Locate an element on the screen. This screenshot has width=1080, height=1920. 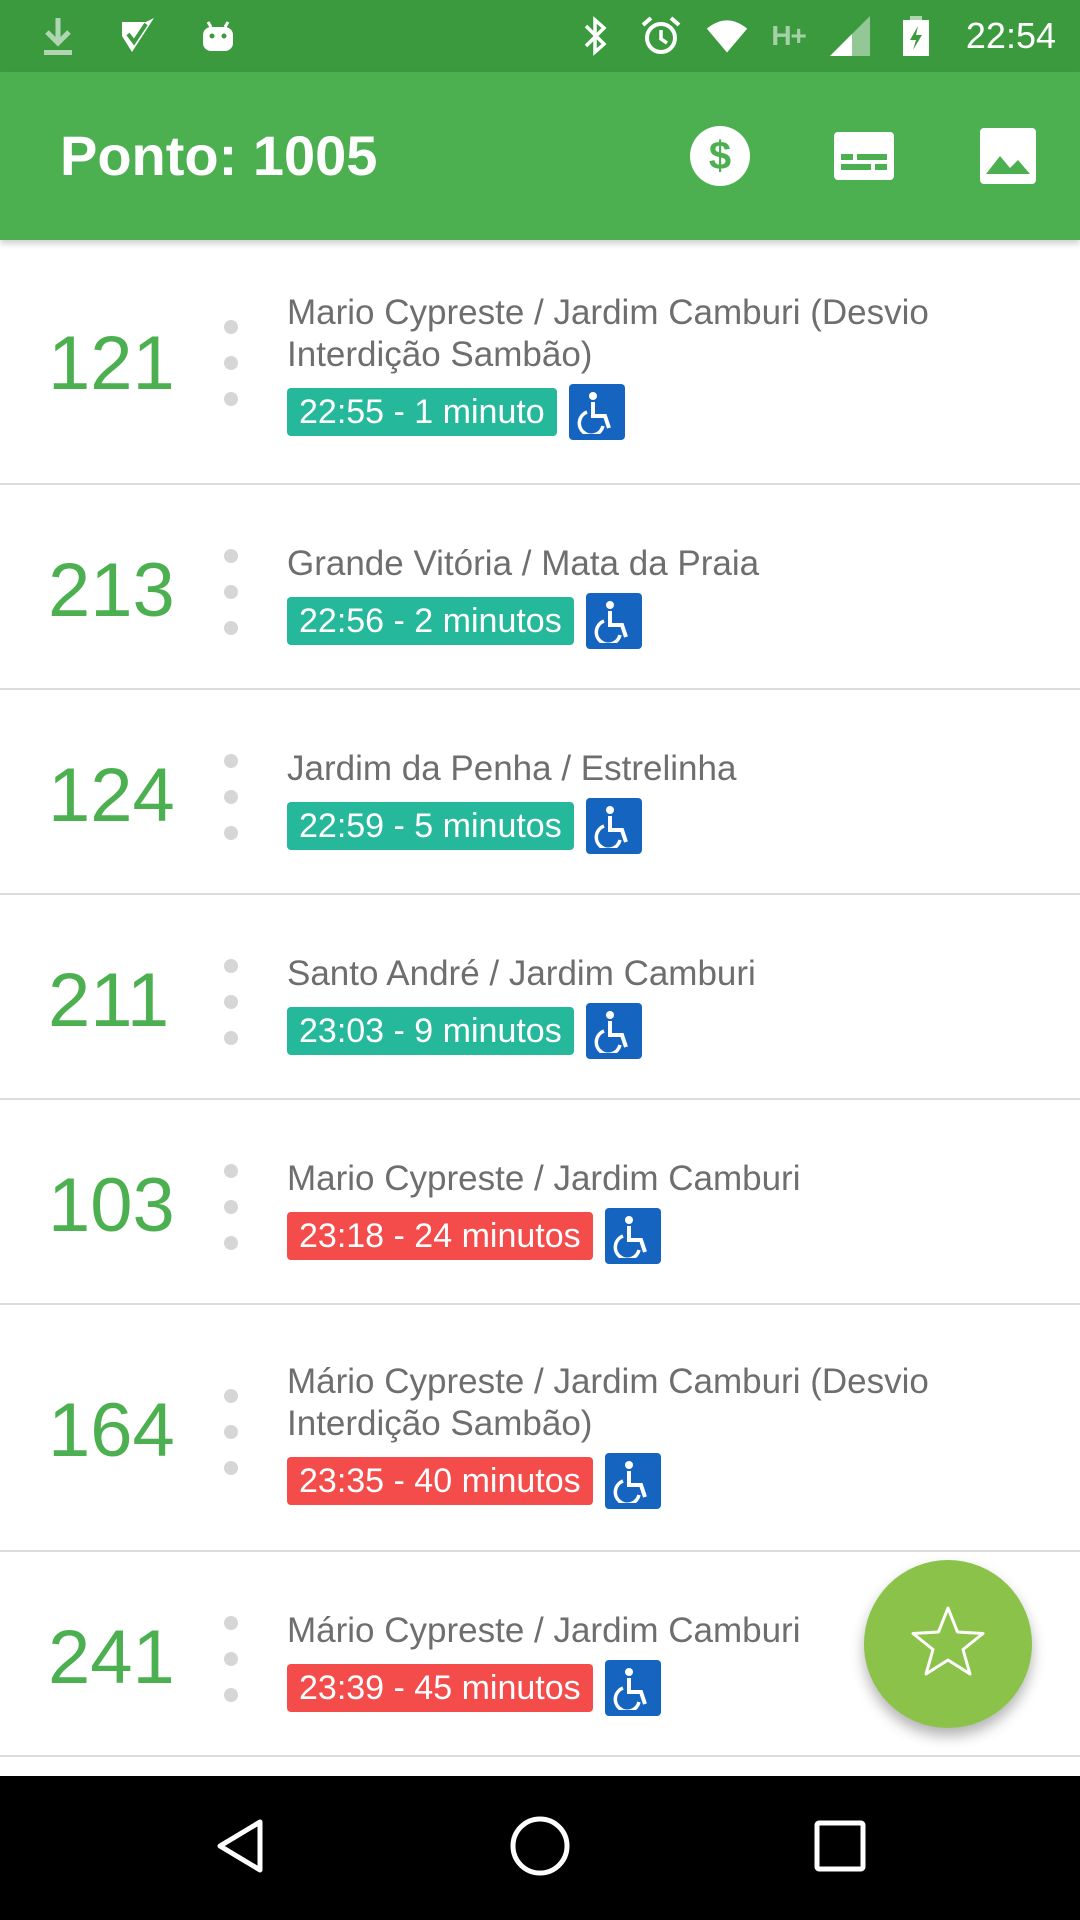
clock: 22:54 is located at coordinates (1010, 35).